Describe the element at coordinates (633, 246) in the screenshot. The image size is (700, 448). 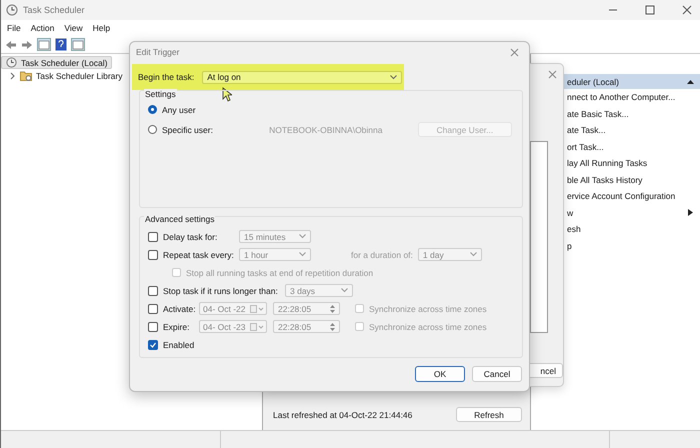
I see `command-link: p` at that location.